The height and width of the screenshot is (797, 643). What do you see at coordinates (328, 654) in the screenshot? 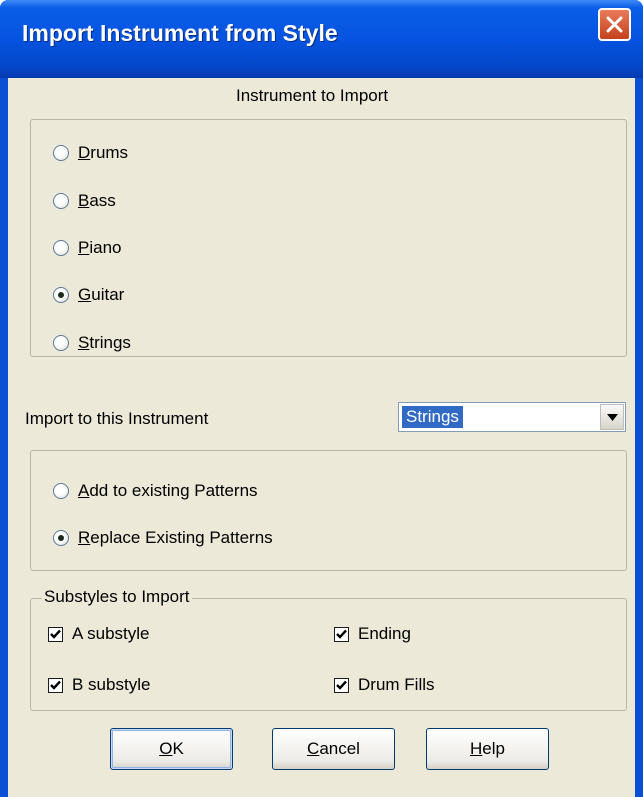
I see `substyles-group: A substyle Ending B substyle Drum Fills` at bounding box center [328, 654].